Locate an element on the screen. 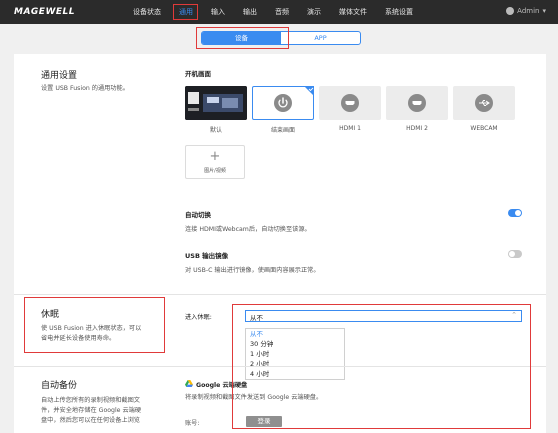 The width and height of the screenshot is (558, 433). boot-tile-caption-hdmi1: HDMI 1 is located at coordinates (350, 128).